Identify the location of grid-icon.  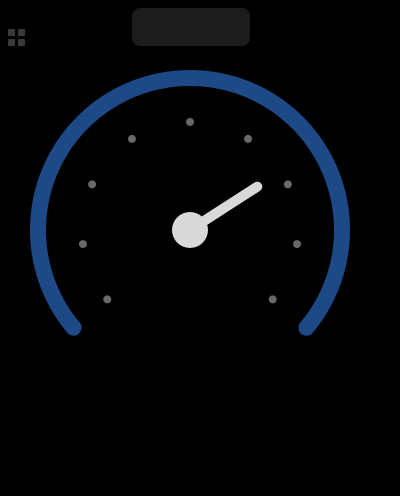
(17, 37).